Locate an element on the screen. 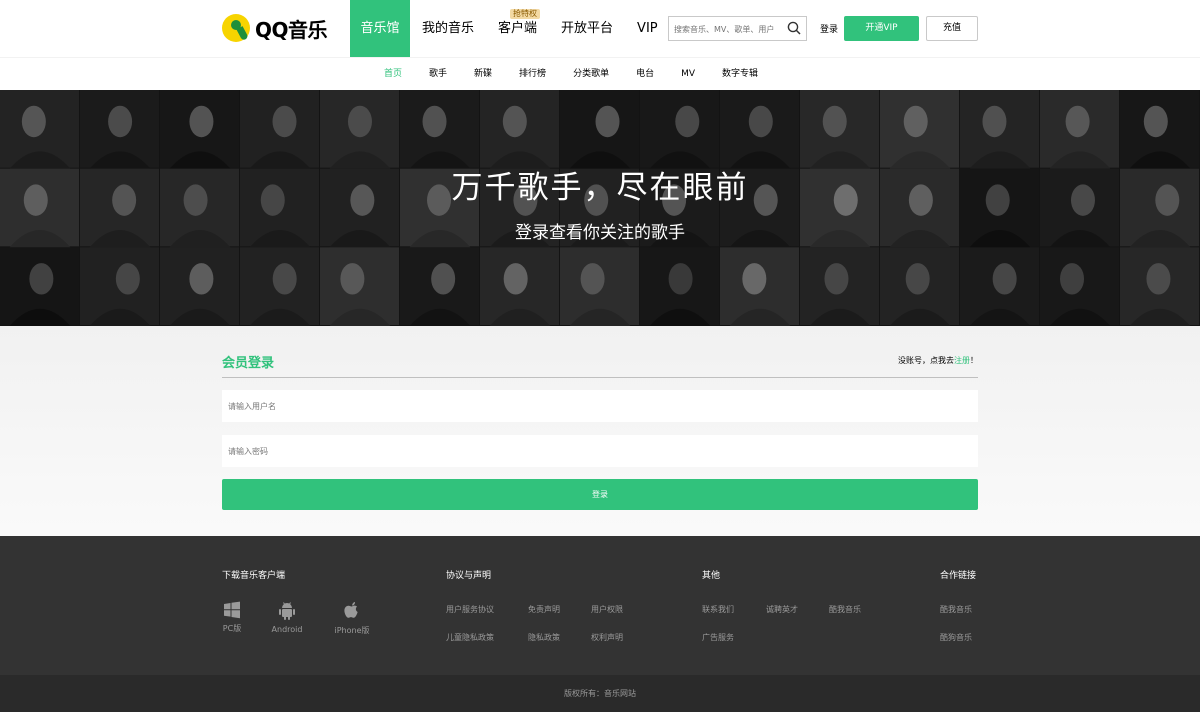 This screenshot has width=1200, height=712. login-link: 登录 is located at coordinates (829, 28).